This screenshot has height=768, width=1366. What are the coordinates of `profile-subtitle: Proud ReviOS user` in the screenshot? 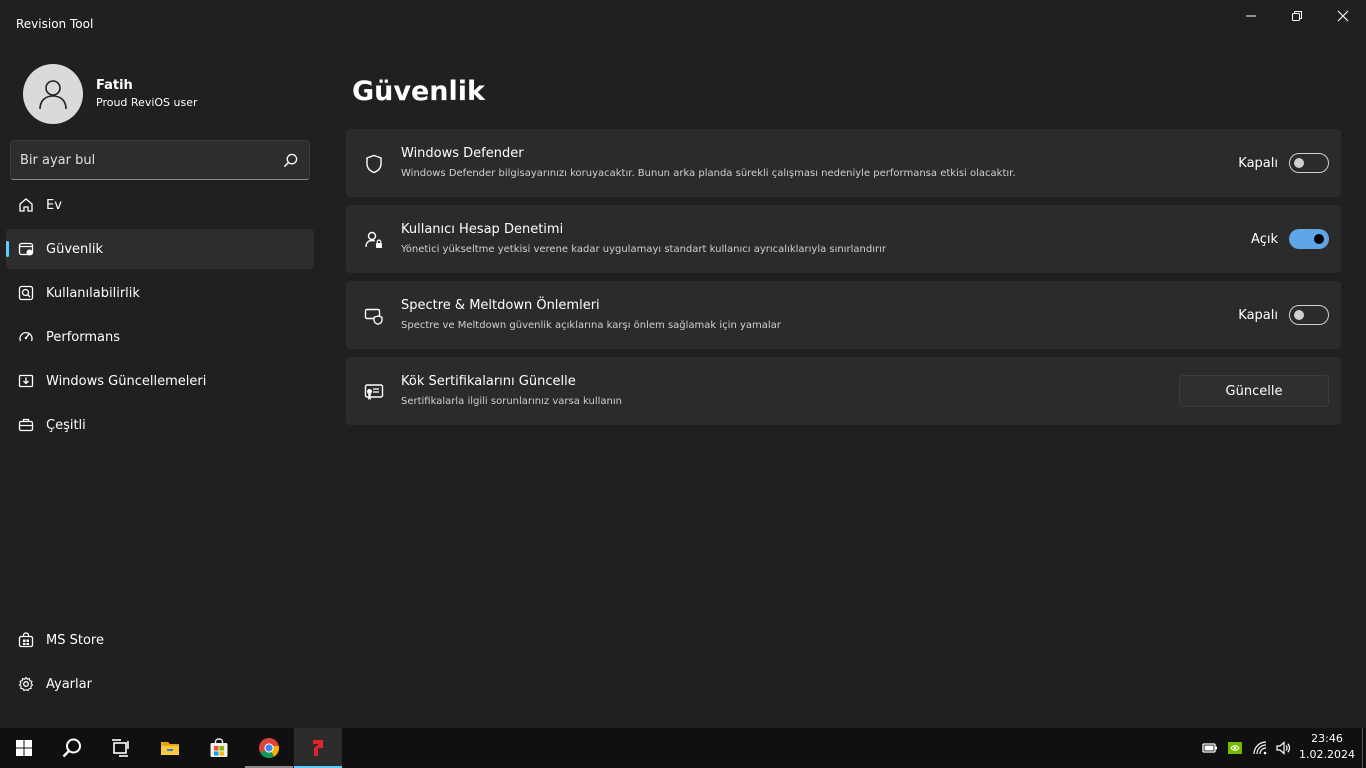 It's located at (147, 102).